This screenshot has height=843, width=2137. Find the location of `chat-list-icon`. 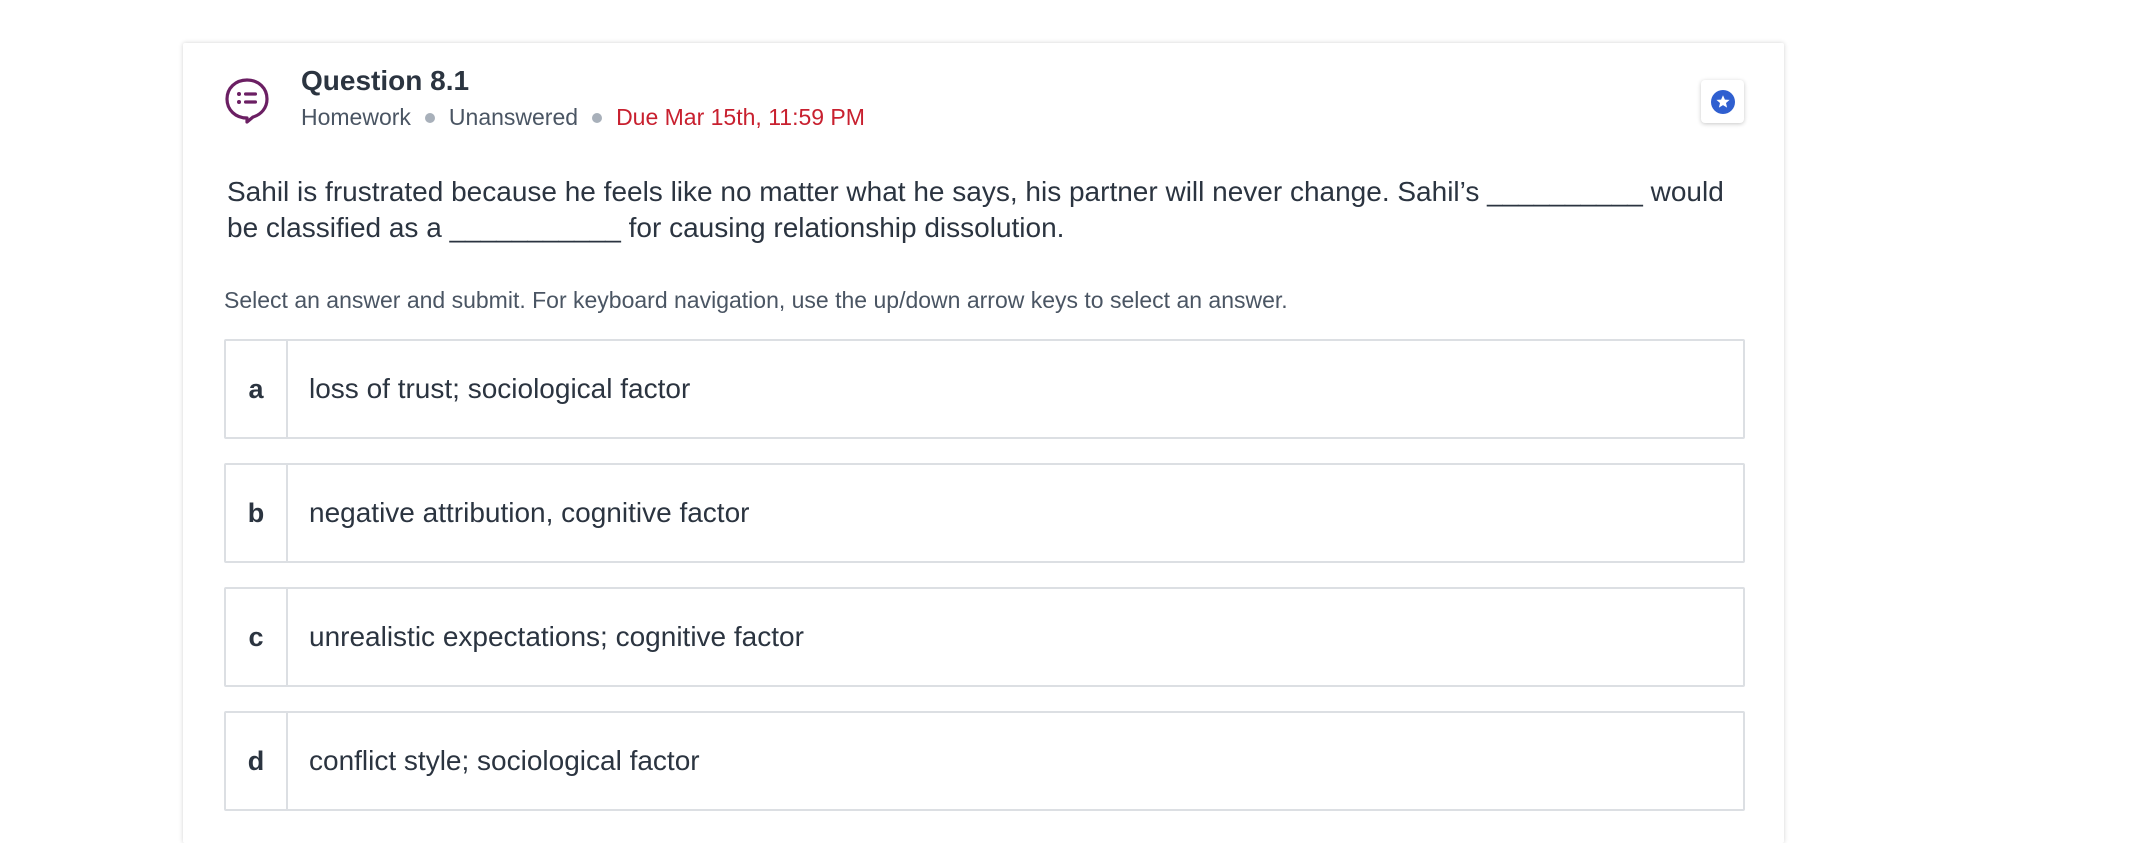

chat-list-icon is located at coordinates (247, 100).